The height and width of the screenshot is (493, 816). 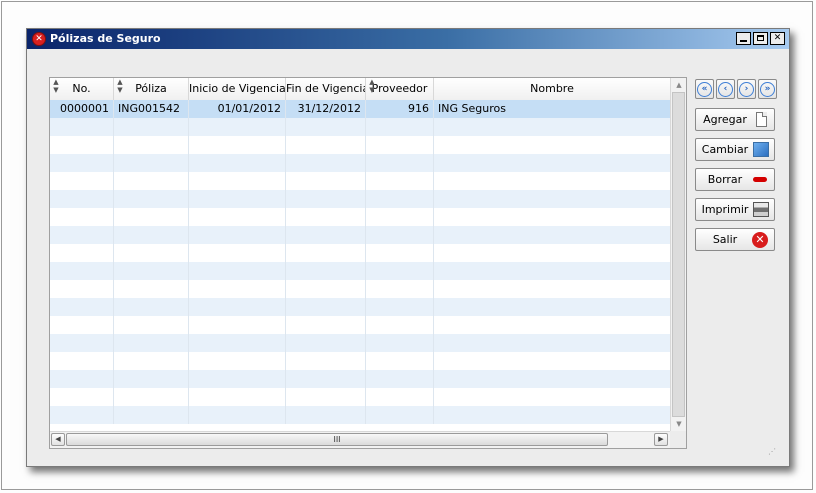 What do you see at coordinates (678, 254) in the screenshot?
I see `vertical-scroll-track` at bounding box center [678, 254].